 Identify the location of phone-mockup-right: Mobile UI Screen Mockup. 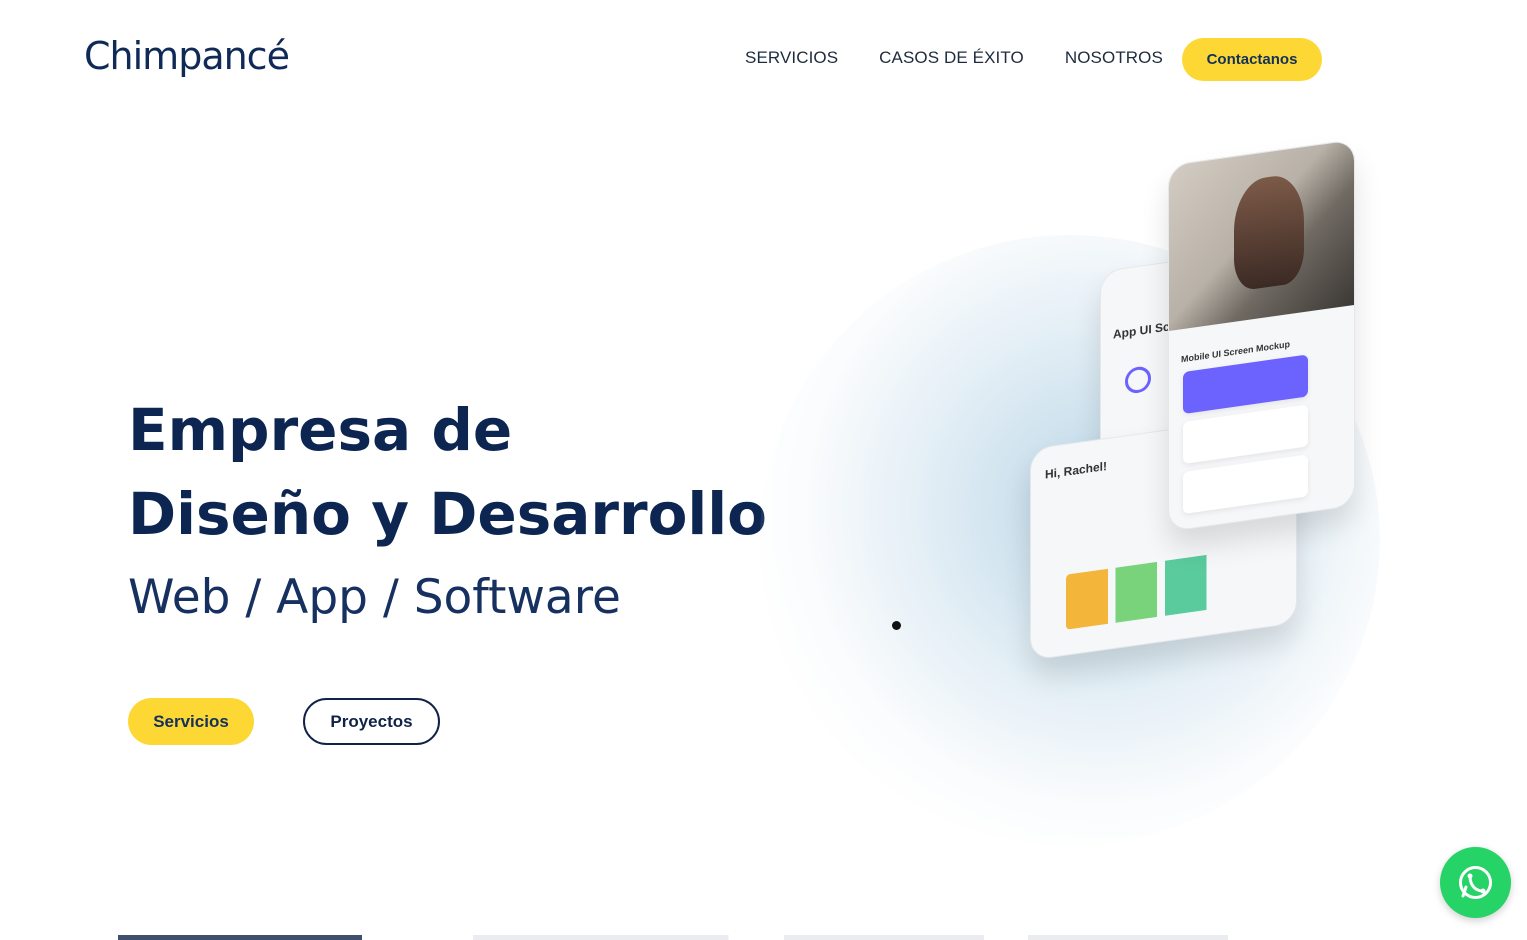
(1261, 335).